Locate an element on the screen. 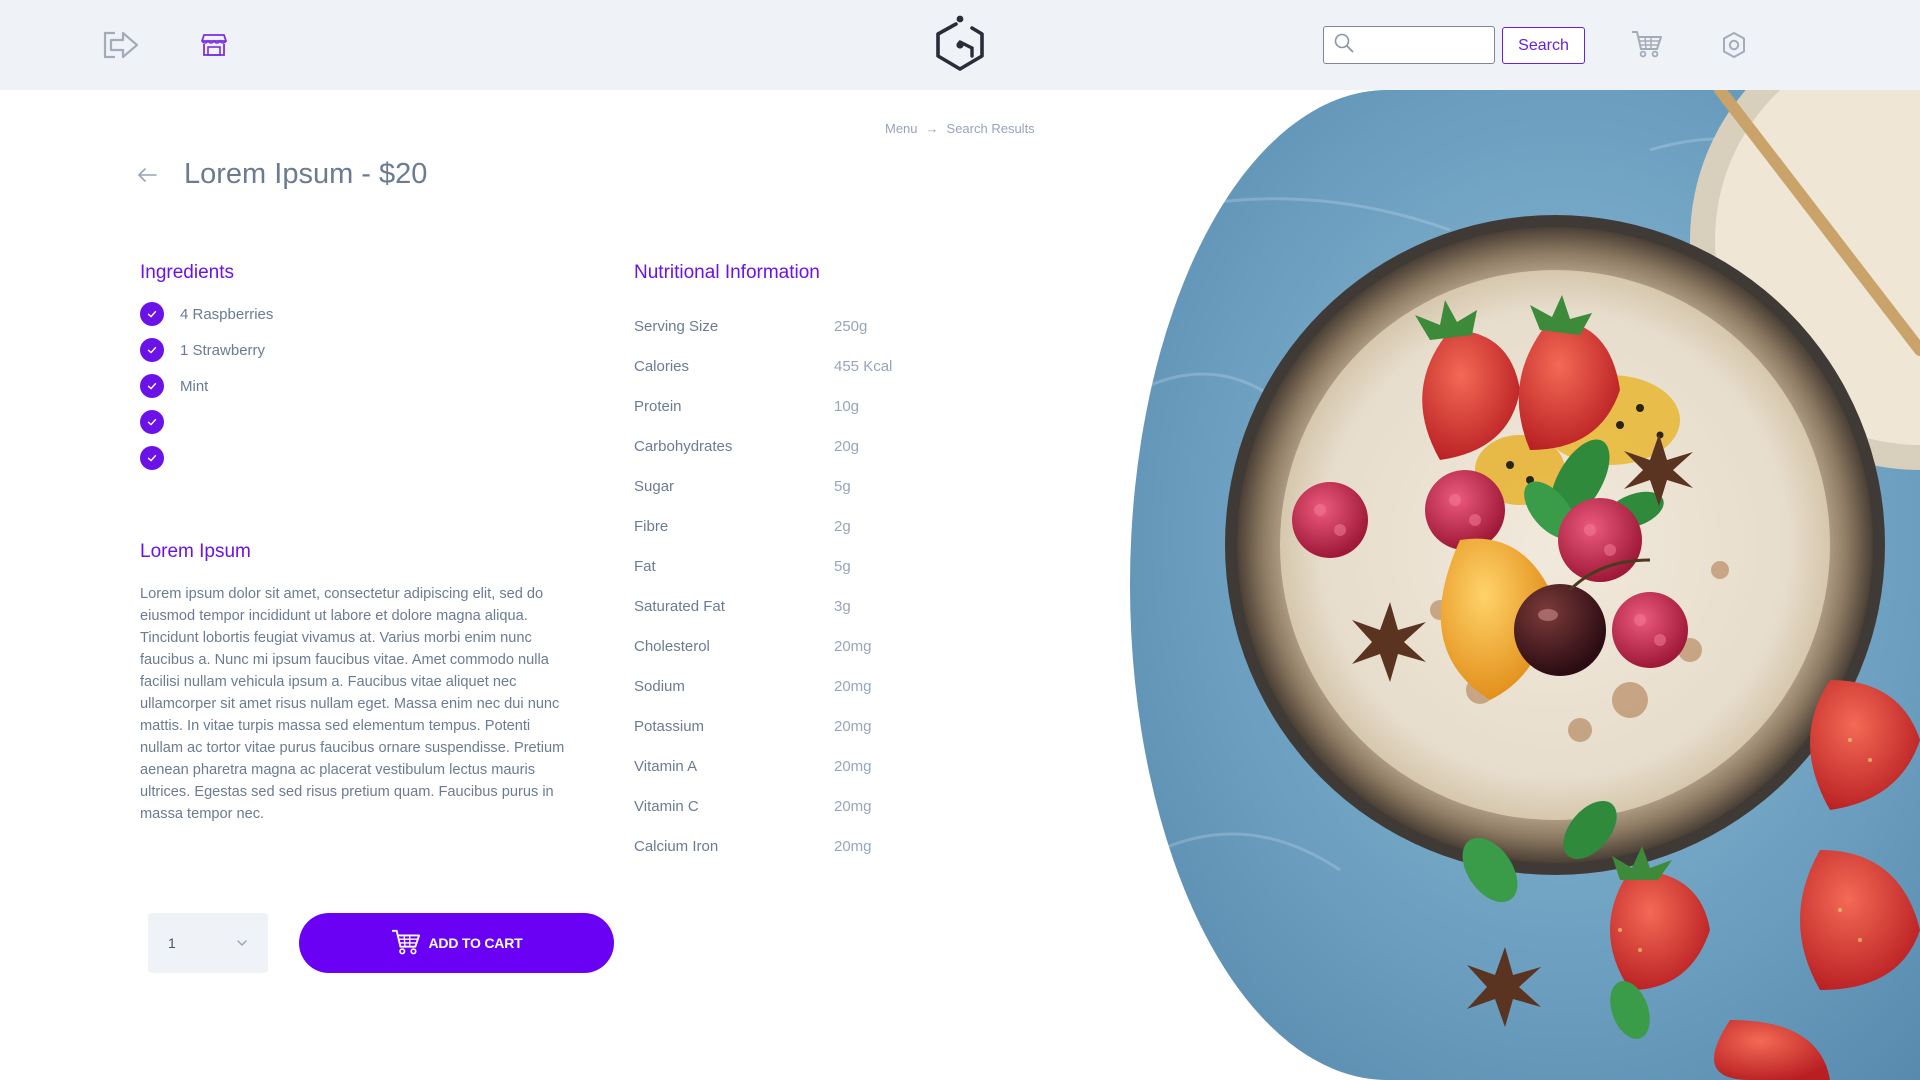 Image resolution: width=1920 pixels, height=1080 pixels. add-to-cart-button: ADD TO CART is located at coordinates (456, 943).